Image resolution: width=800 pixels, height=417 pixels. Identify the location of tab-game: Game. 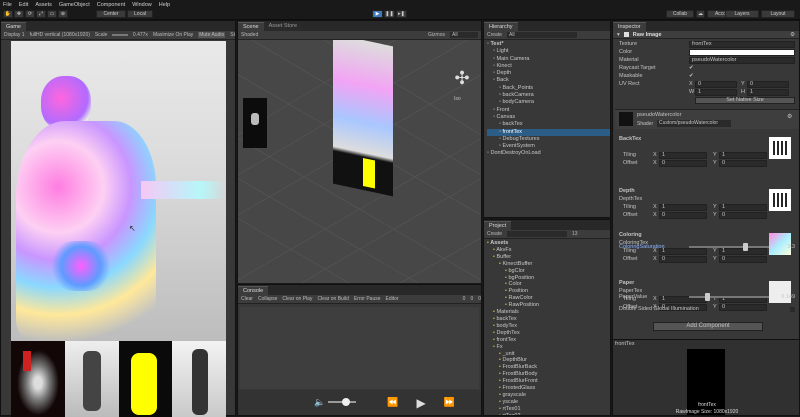
(13, 26).